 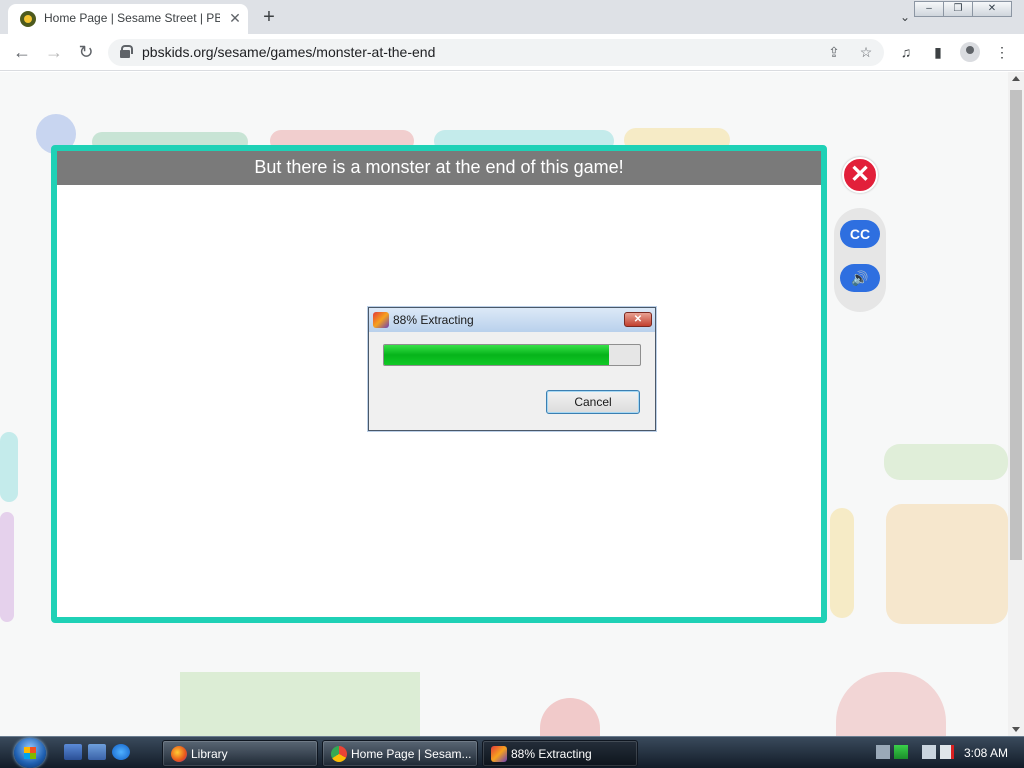 What do you see at coordinates (512, 320) in the screenshot?
I see `dialog-titlebar: 88% Extracting ✕` at bounding box center [512, 320].